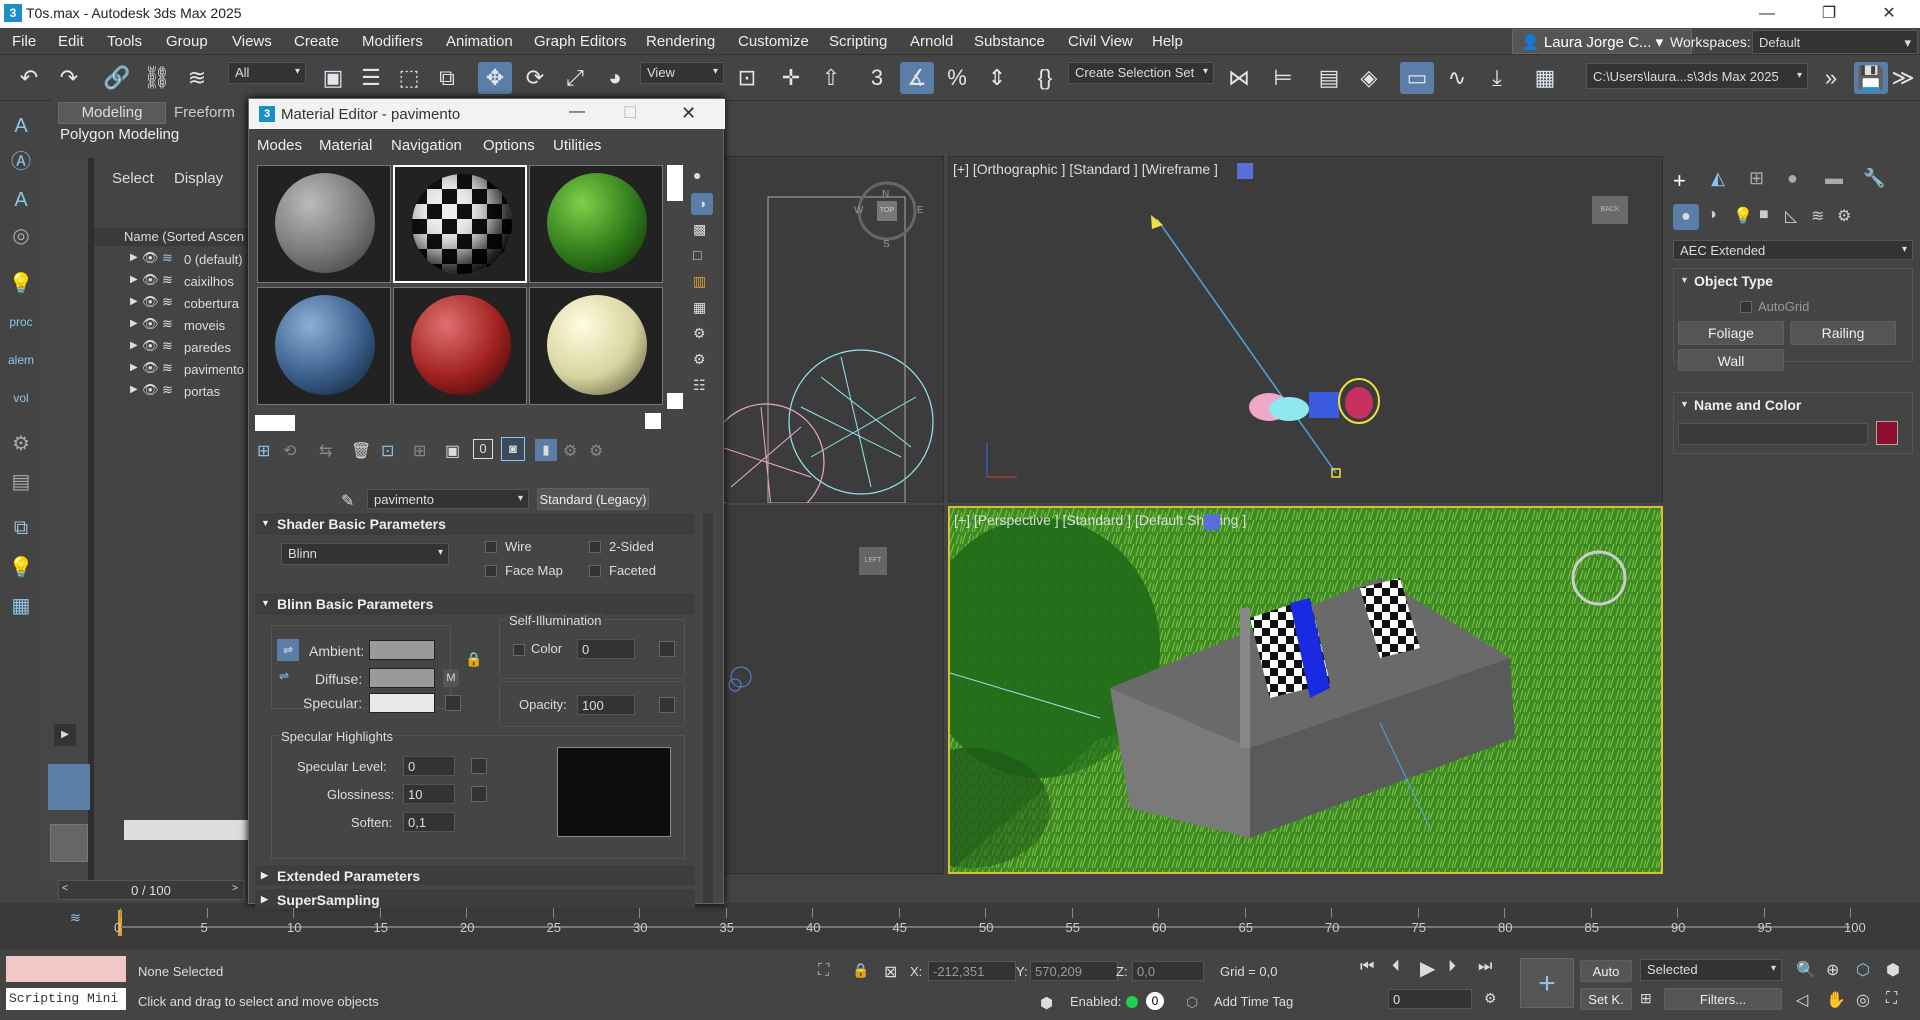  What do you see at coordinates (21, 606) in the screenshot?
I see `render-setup-icon: ▦` at bounding box center [21, 606].